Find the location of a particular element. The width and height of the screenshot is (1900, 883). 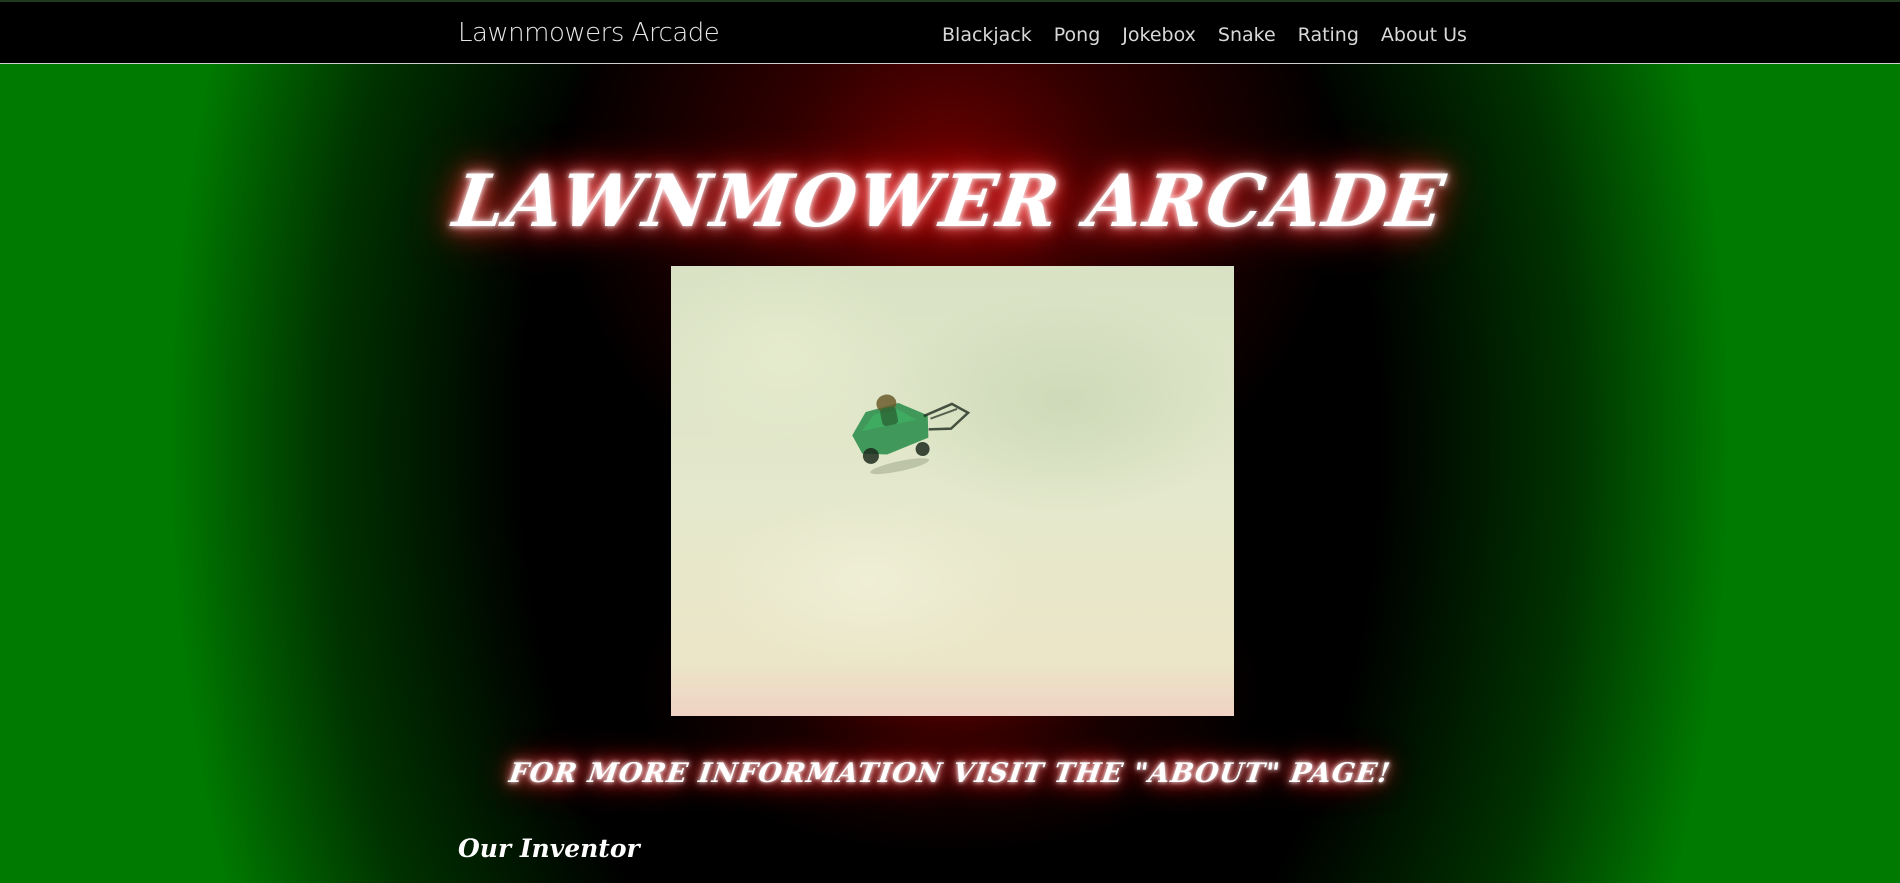

nav-item-pong: Pong is located at coordinates (1077, 35).